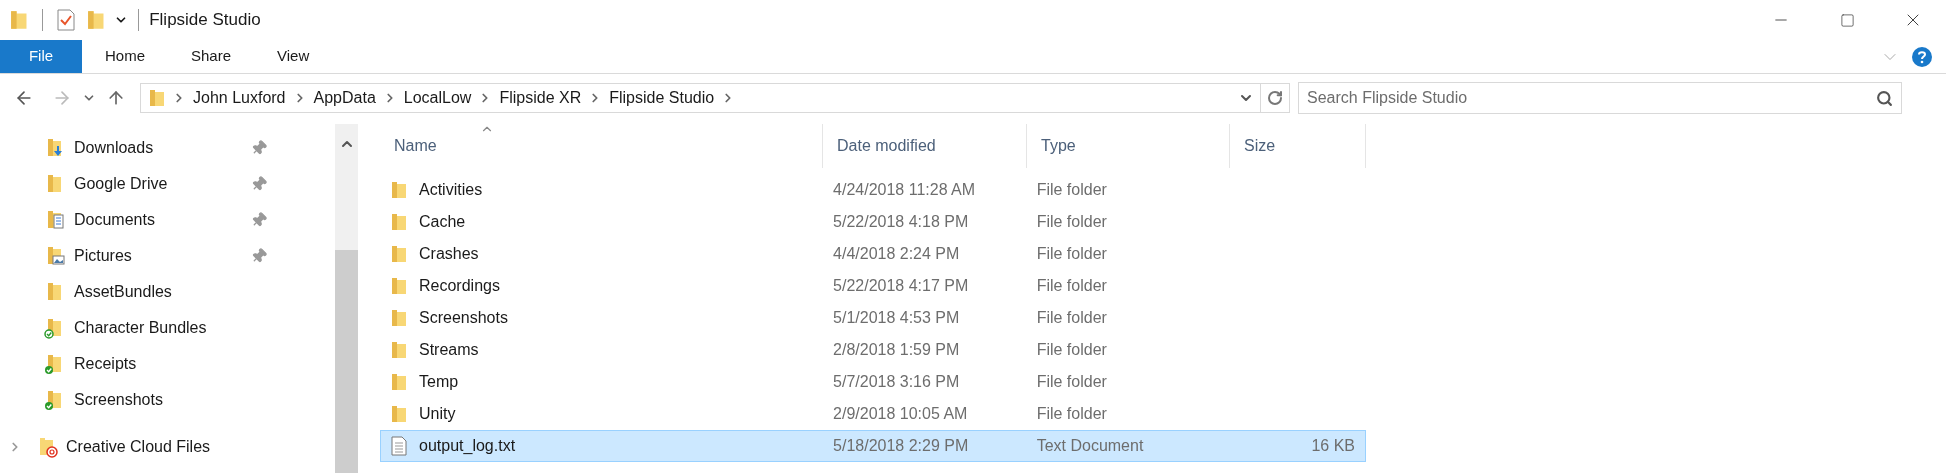  What do you see at coordinates (901, 445) in the screenshot?
I see `date-modified: 5/18/2018 2:29 PM` at bounding box center [901, 445].